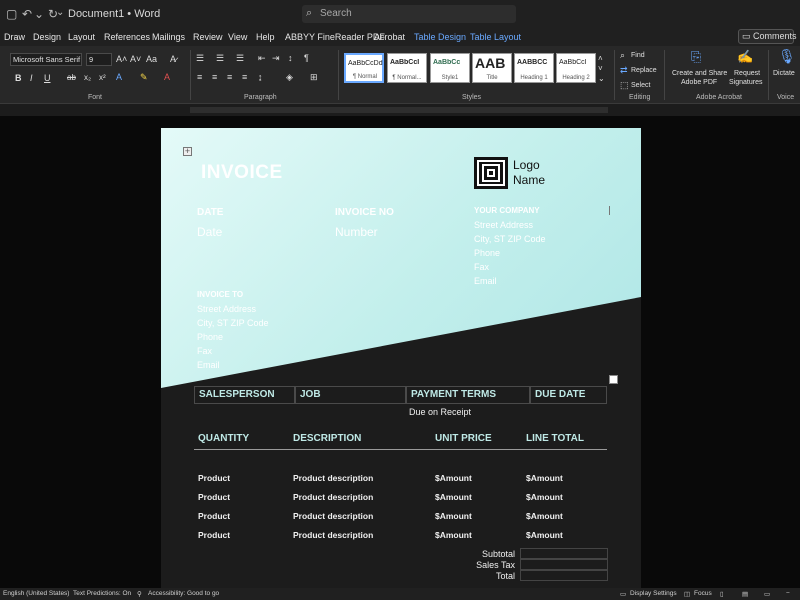  I want to click on company-email: Email, so click(485, 281).